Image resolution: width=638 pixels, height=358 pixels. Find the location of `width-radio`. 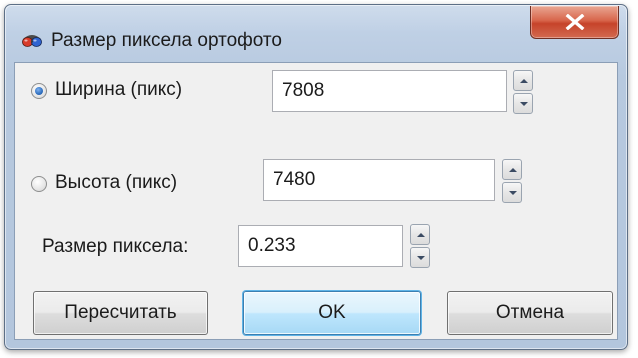

width-radio is located at coordinates (39, 91).